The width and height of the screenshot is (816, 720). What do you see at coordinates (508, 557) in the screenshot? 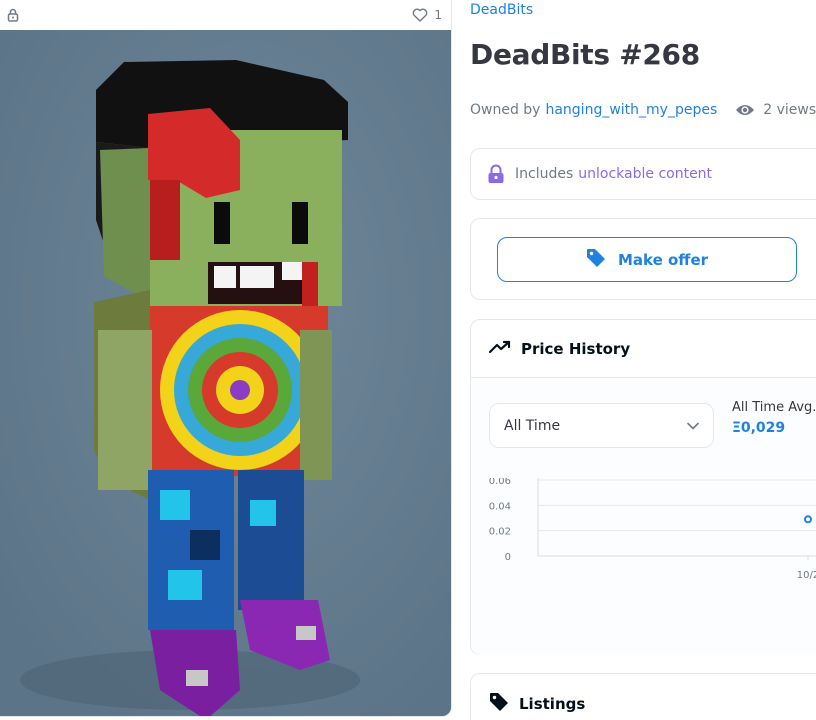
I see `chart-y-tick-label: 0` at bounding box center [508, 557].